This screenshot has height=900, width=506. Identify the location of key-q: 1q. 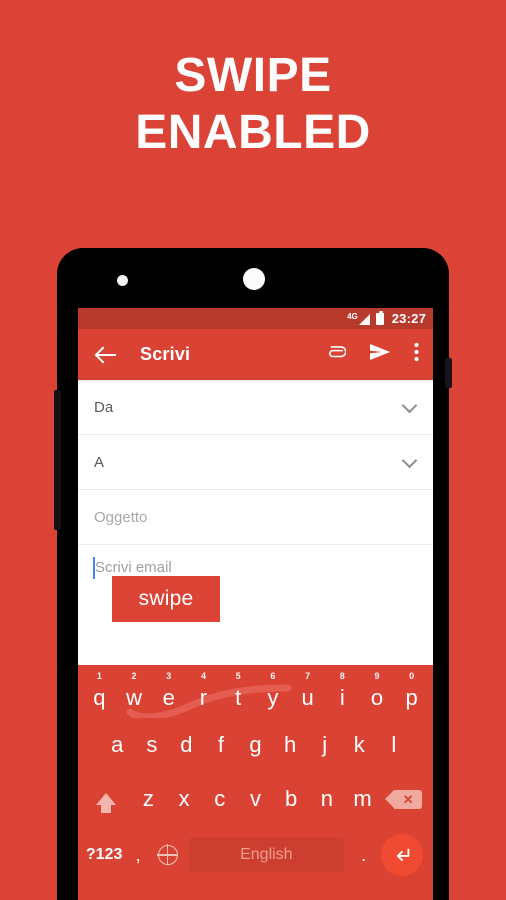
(99, 693).